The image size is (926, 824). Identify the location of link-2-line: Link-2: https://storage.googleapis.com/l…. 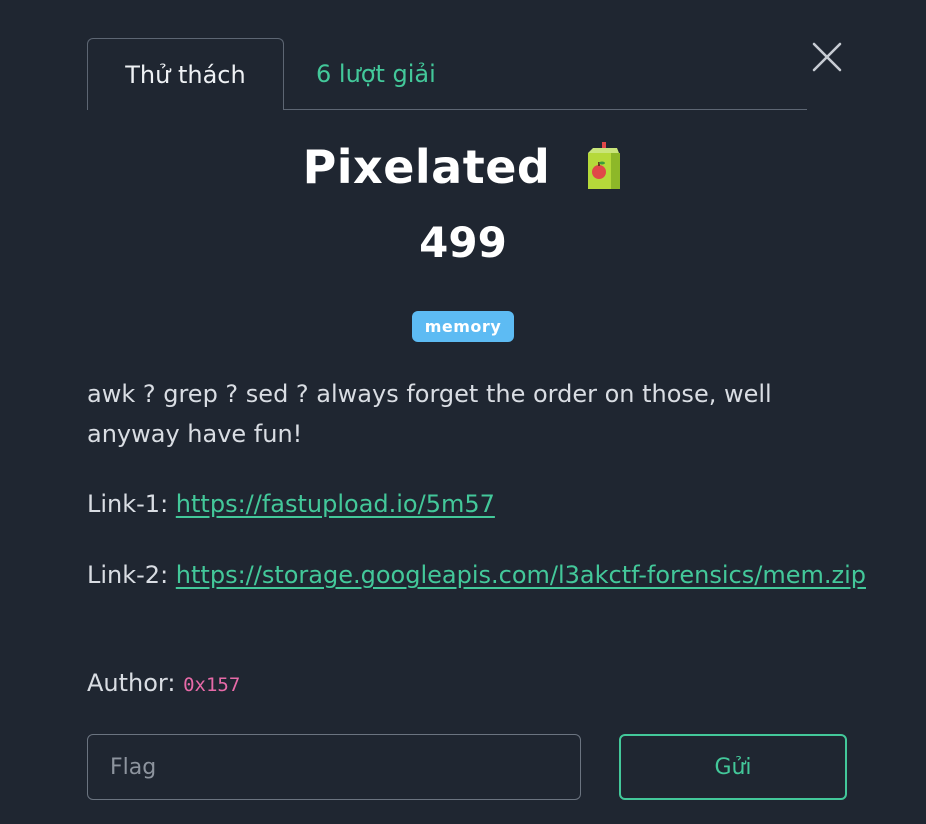
(477, 575).